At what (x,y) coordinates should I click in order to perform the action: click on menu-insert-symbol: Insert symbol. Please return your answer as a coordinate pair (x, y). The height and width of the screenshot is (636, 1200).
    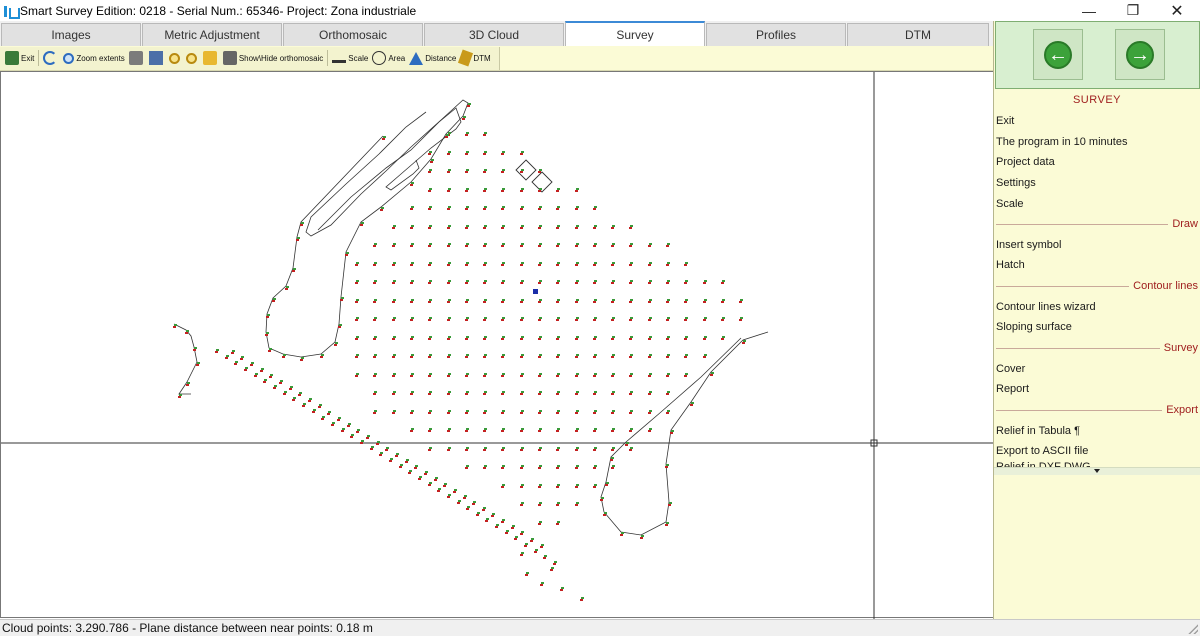
    Looking at the image, I should click on (1028, 245).